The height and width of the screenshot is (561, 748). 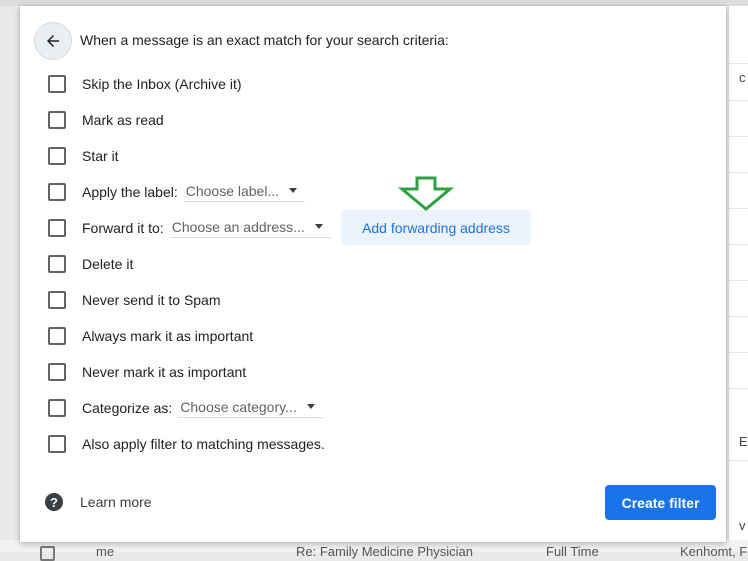 I want to click on option-label: Never send it to Spam, so click(x=151, y=300).